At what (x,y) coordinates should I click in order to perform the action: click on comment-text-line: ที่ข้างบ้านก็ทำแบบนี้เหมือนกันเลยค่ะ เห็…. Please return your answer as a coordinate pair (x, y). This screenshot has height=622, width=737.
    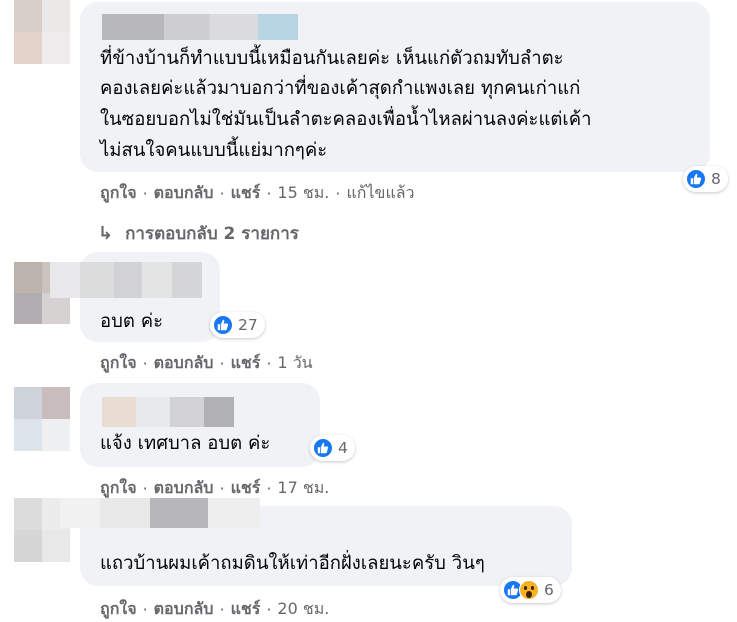
    Looking at the image, I should click on (332, 58).